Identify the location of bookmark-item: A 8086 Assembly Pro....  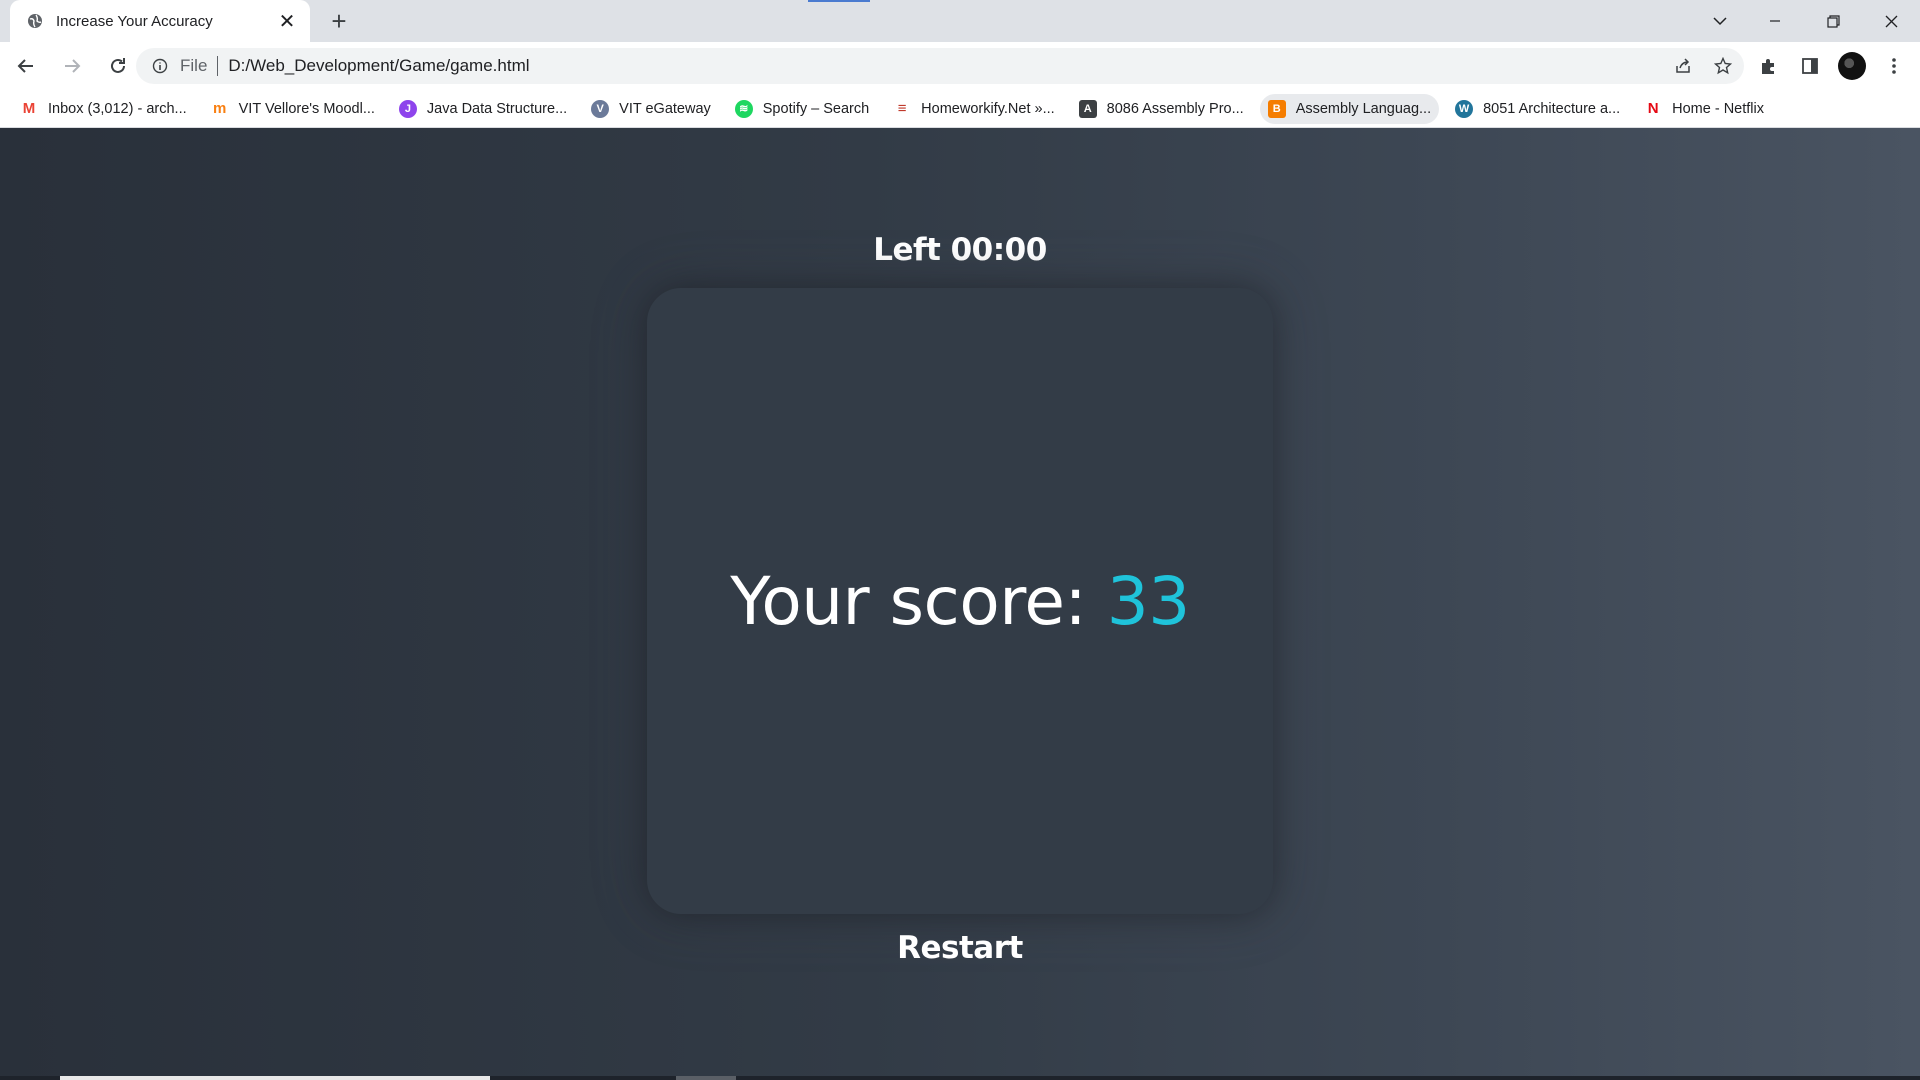
(1161, 109).